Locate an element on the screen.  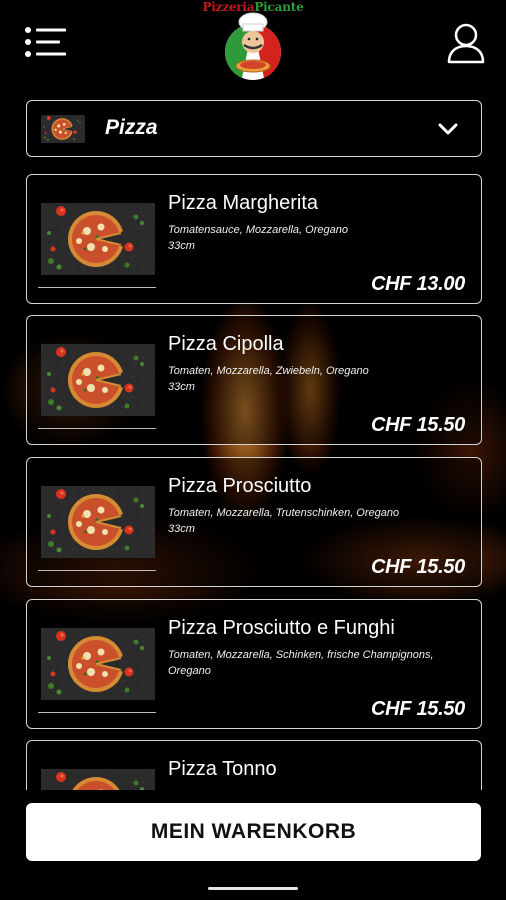
category-dropdown: Pizza is located at coordinates (254, 128).